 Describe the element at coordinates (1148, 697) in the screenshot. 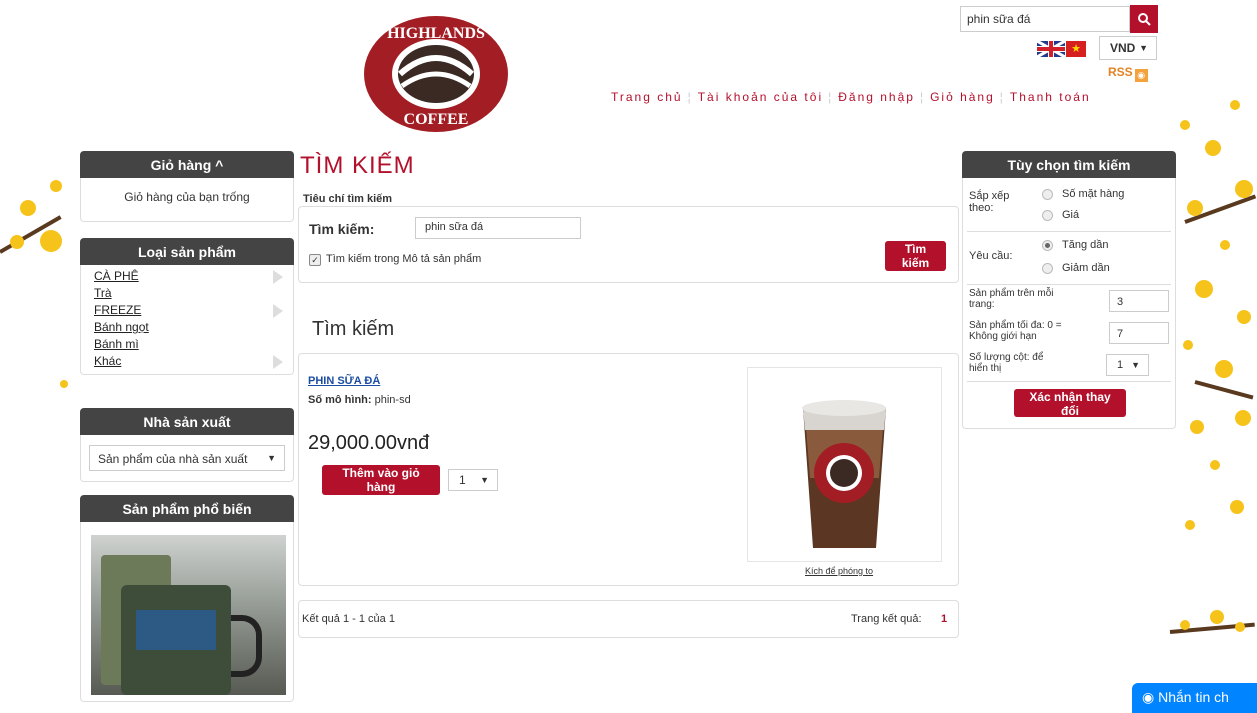

I see `messenger-icon: ◉` at that location.